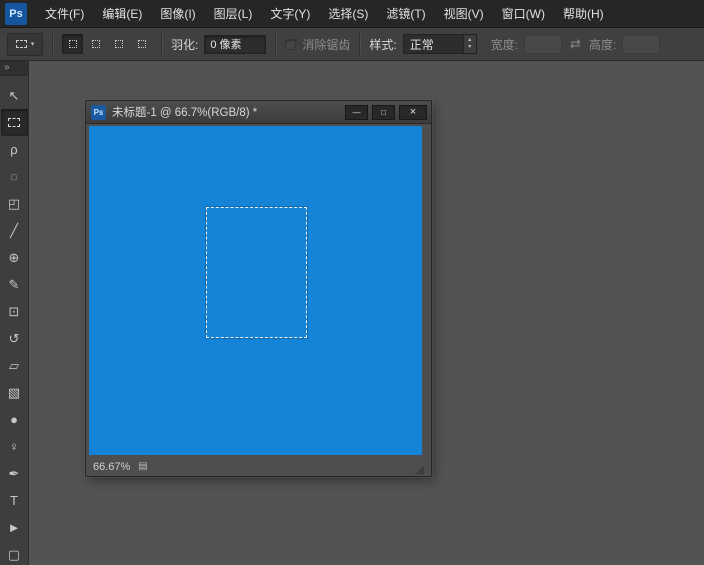 This screenshot has height=565, width=704. Describe the element at coordinates (470, 47) in the screenshot. I see `spinner-down-icon: ▾` at that location.